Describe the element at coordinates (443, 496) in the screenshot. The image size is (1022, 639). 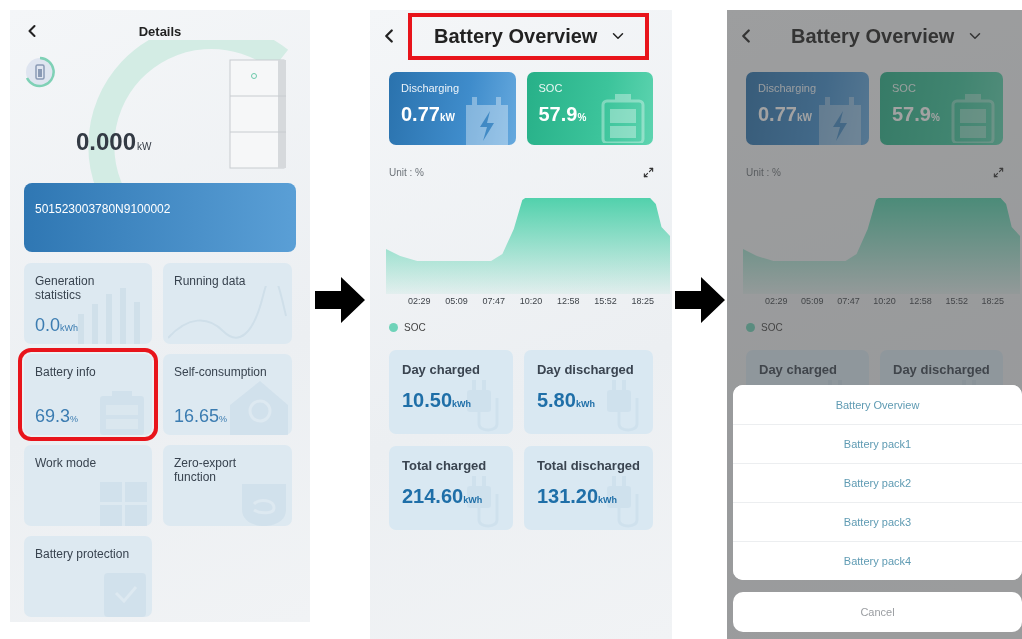
I see `stat-value: 214.60kWh` at that location.